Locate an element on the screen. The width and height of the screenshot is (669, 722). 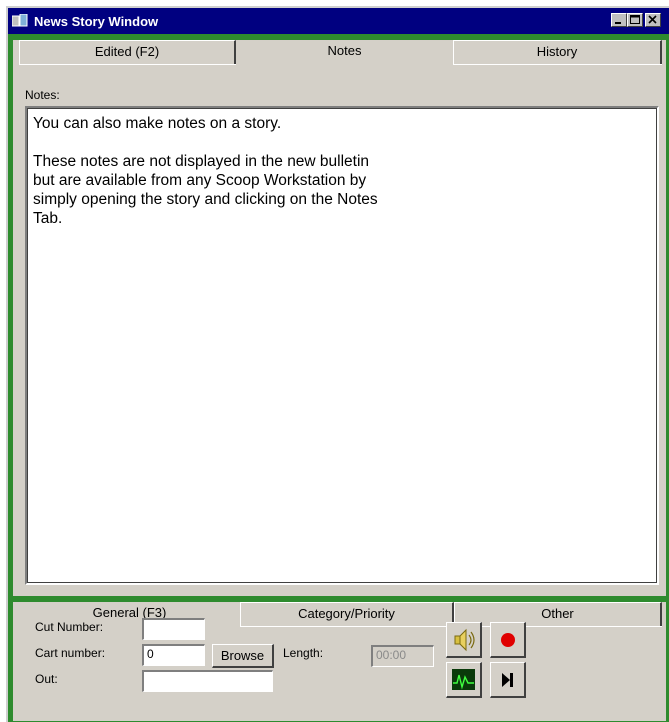
record-button is located at coordinates (508, 640).